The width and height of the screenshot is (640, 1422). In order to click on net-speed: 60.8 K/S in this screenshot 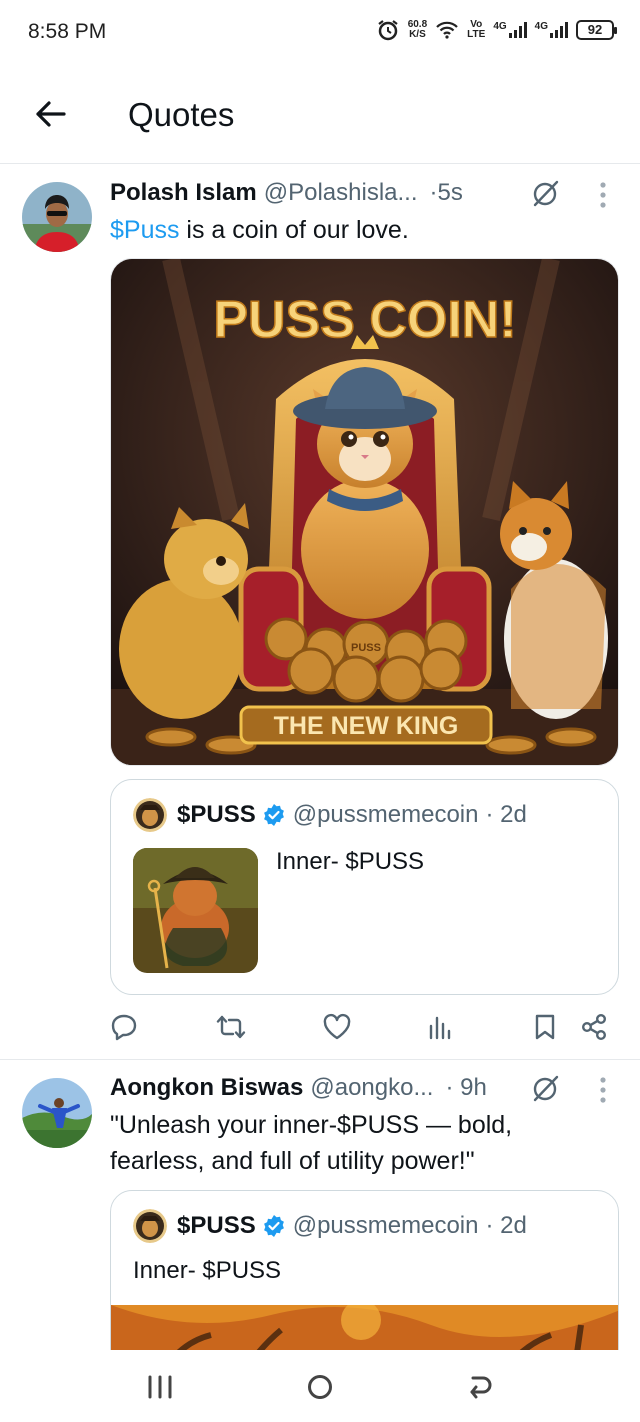, I will do `click(417, 29)`.